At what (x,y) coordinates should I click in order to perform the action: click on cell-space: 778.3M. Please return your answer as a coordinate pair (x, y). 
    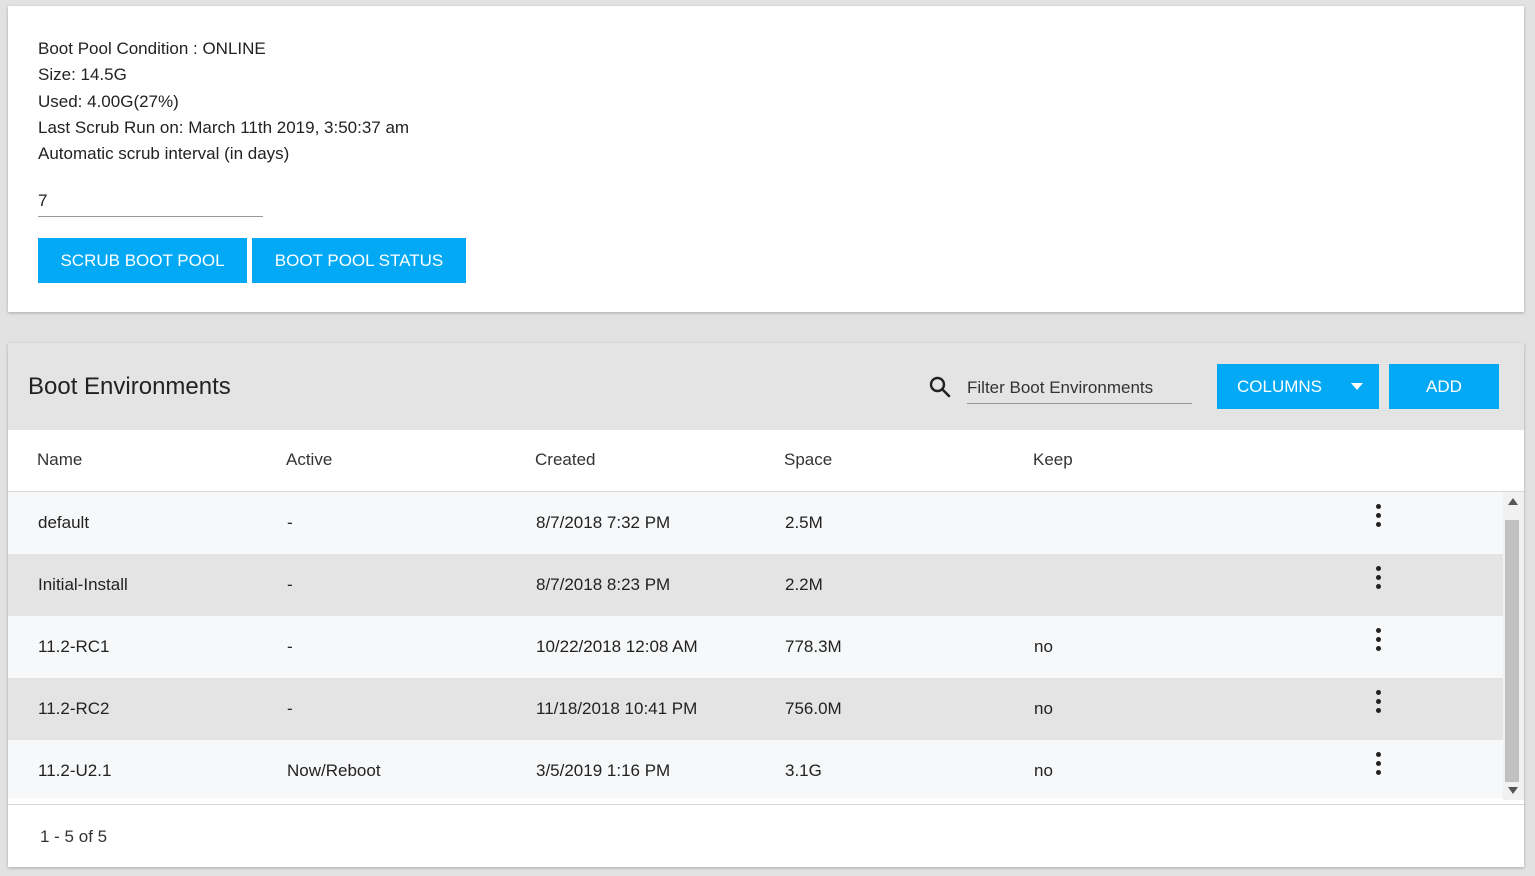
    Looking at the image, I should click on (813, 646).